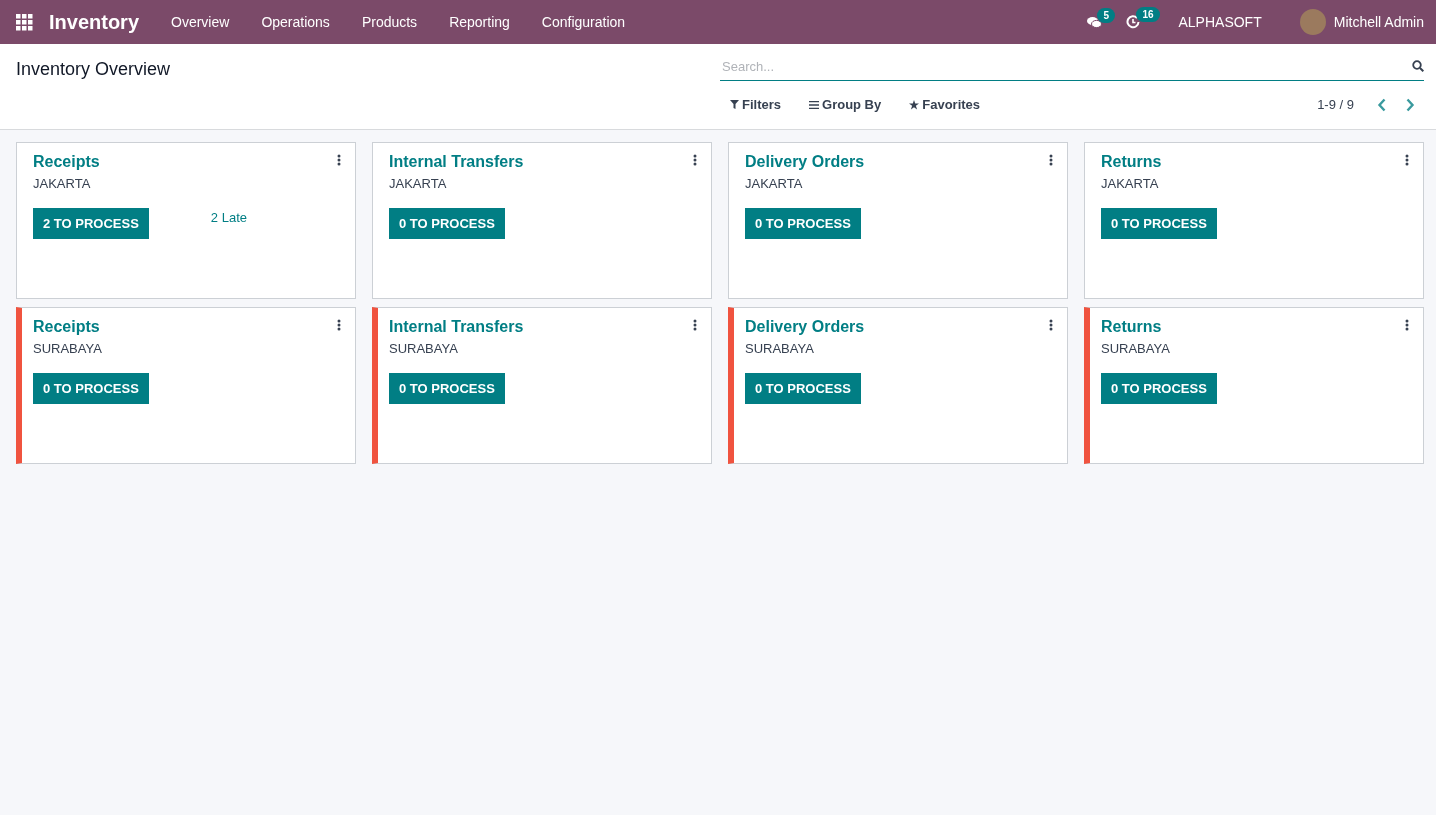  I want to click on menu-item: Products, so click(389, 22).